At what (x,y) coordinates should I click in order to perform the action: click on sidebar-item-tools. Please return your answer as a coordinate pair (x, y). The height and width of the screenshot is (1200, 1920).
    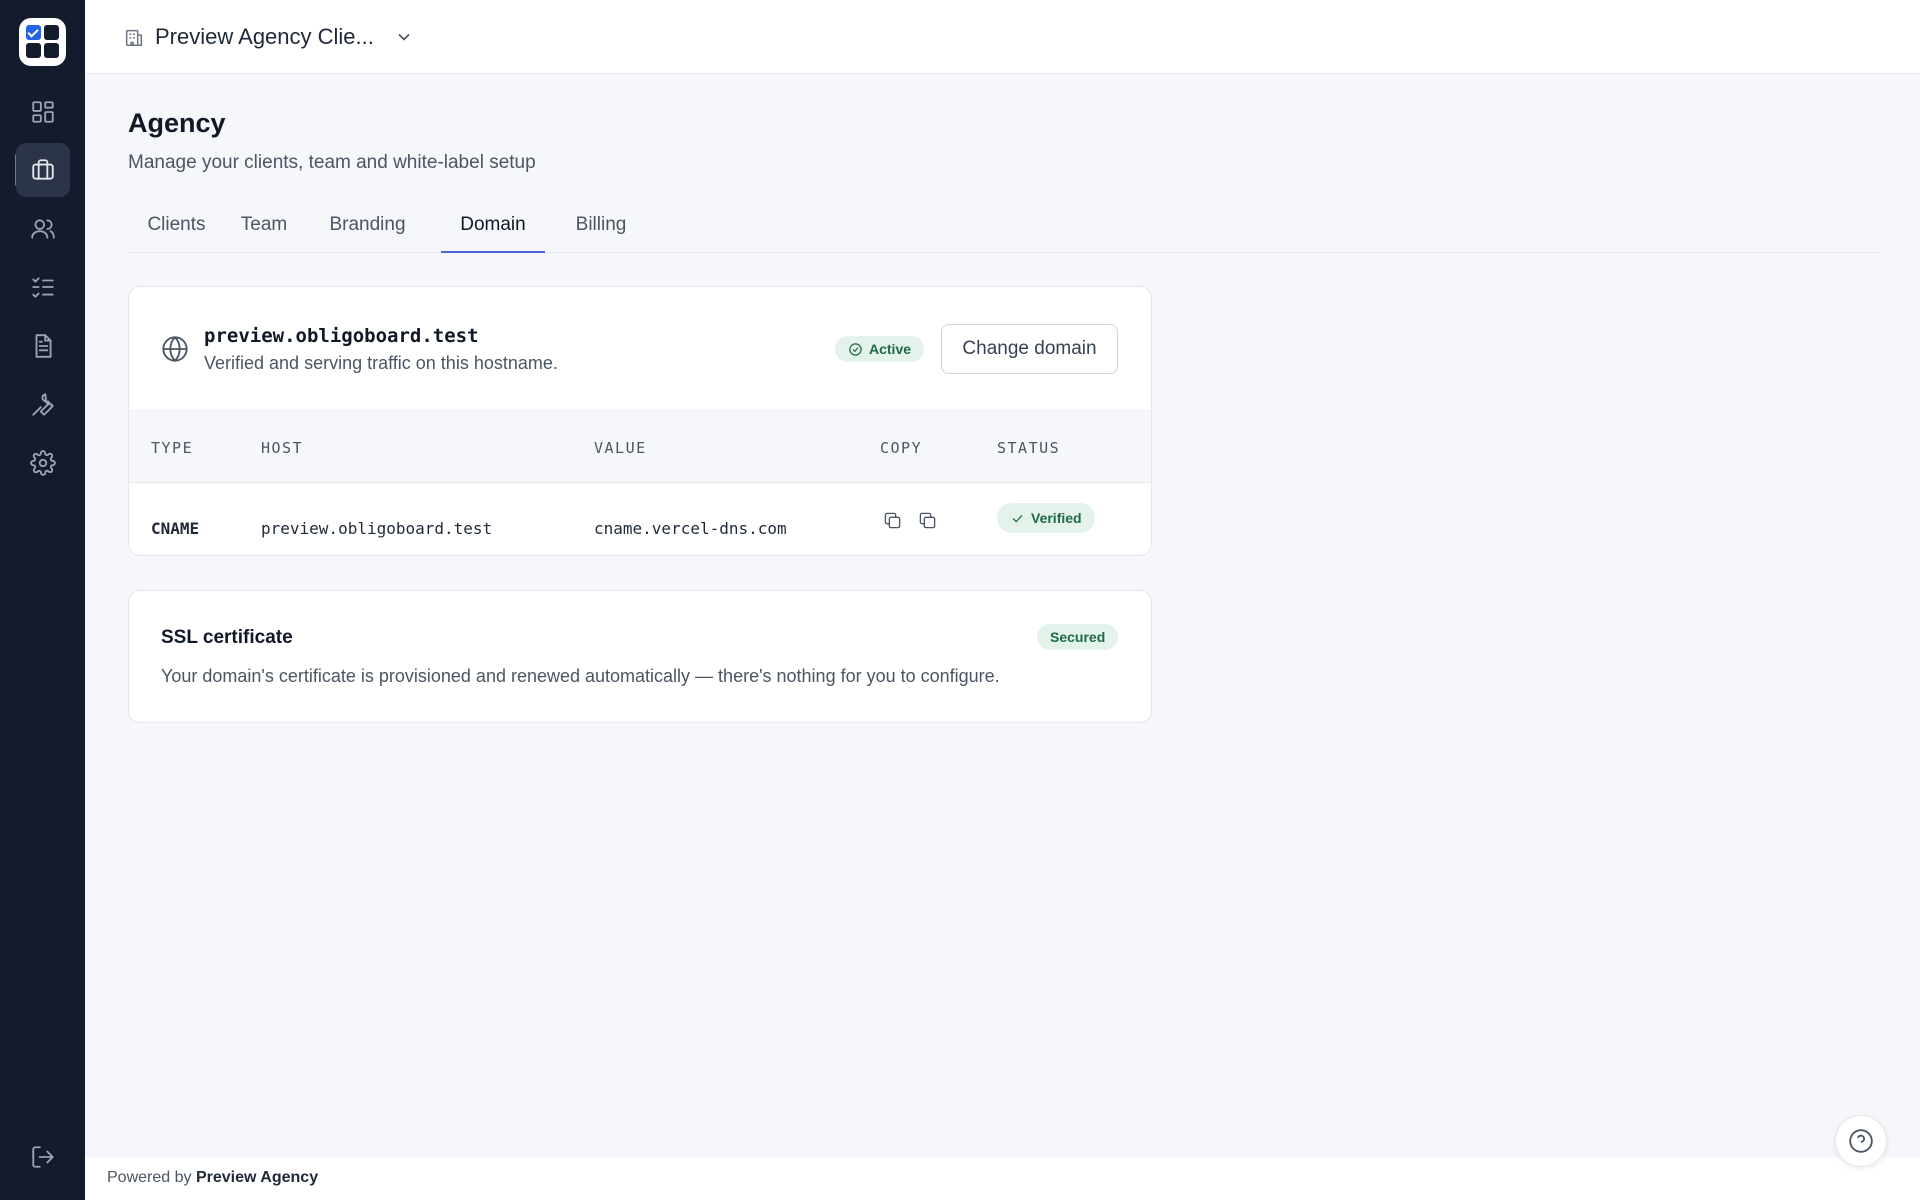
    Looking at the image, I should click on (43, 405).